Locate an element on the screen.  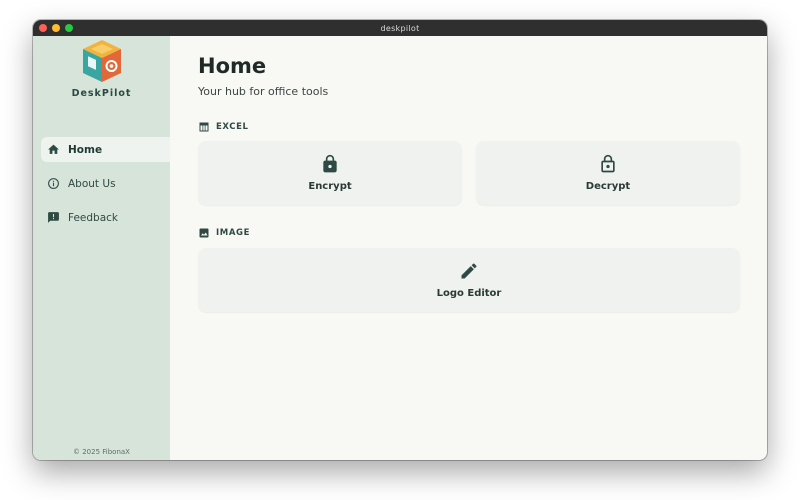
info-icon is located at coordinates (53, 183).